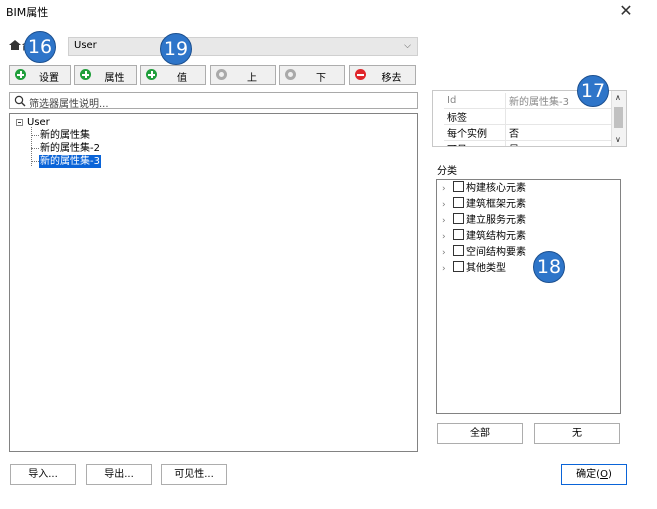 Image resolution: width=657 pixels, height=509 pixels. I want to click on namespace-icon, so click(15, 45).